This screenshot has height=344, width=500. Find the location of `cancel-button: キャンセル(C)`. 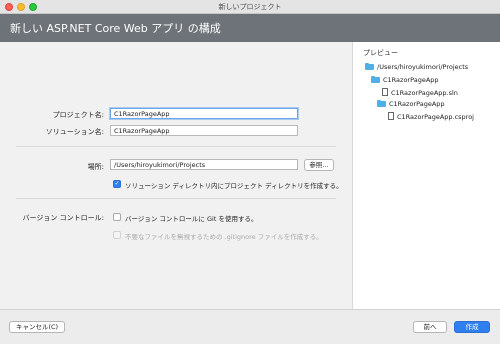

cancel-button: キャンセル(C) is located at coordinates (37, 327).